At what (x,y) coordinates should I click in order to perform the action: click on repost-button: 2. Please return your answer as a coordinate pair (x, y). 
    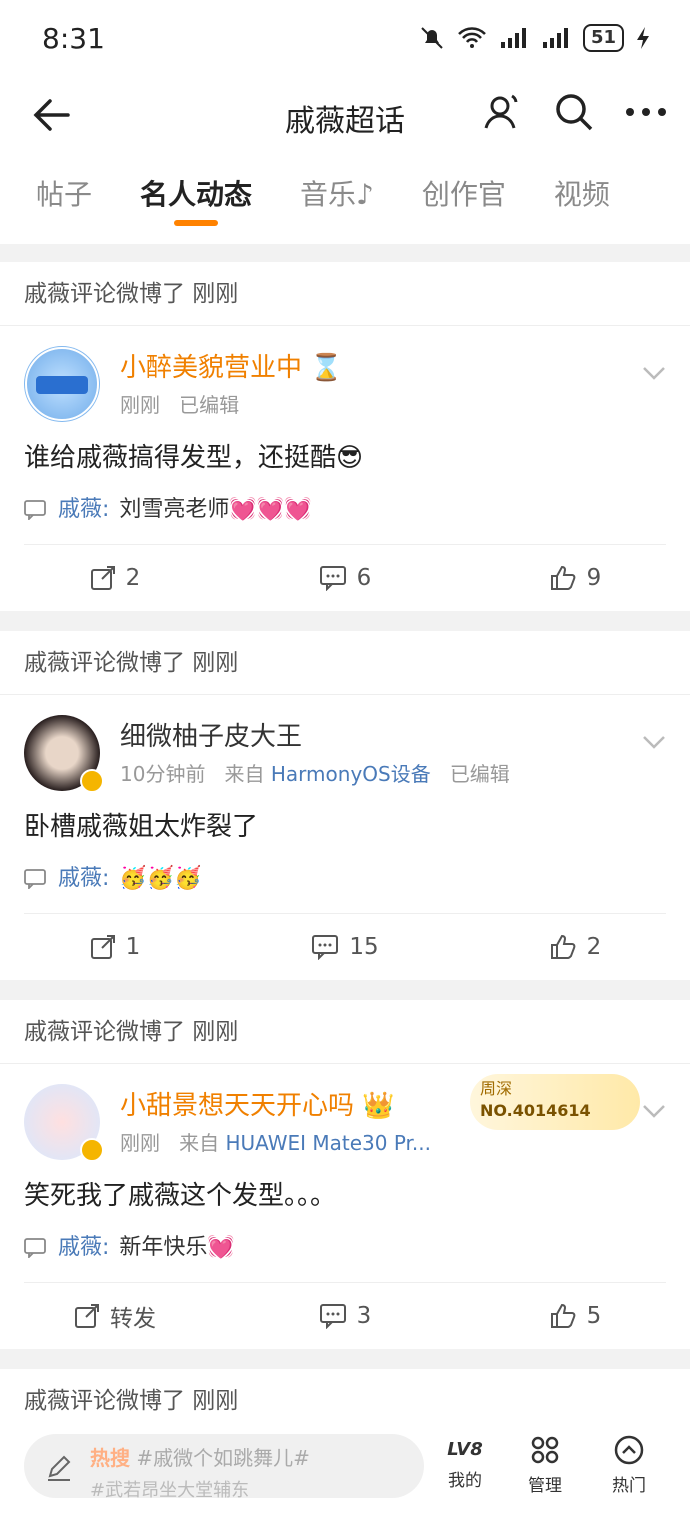
    Looking at the image, I should click on (115, 578).